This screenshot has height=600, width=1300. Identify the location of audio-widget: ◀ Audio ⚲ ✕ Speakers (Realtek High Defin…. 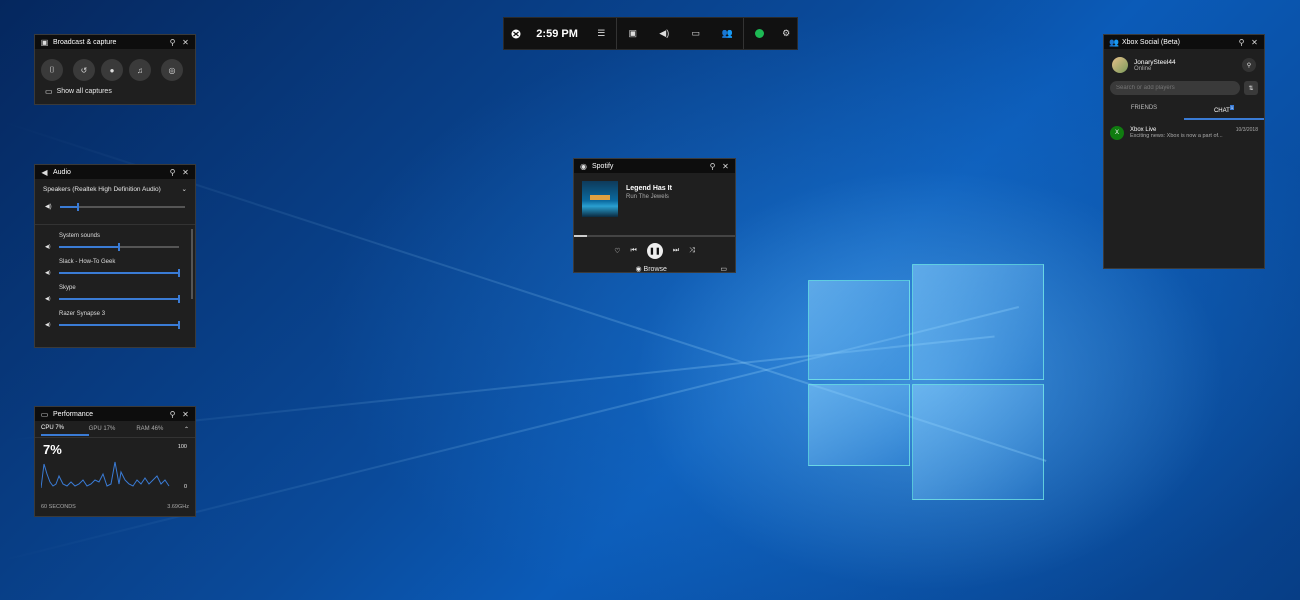
(115, 256).